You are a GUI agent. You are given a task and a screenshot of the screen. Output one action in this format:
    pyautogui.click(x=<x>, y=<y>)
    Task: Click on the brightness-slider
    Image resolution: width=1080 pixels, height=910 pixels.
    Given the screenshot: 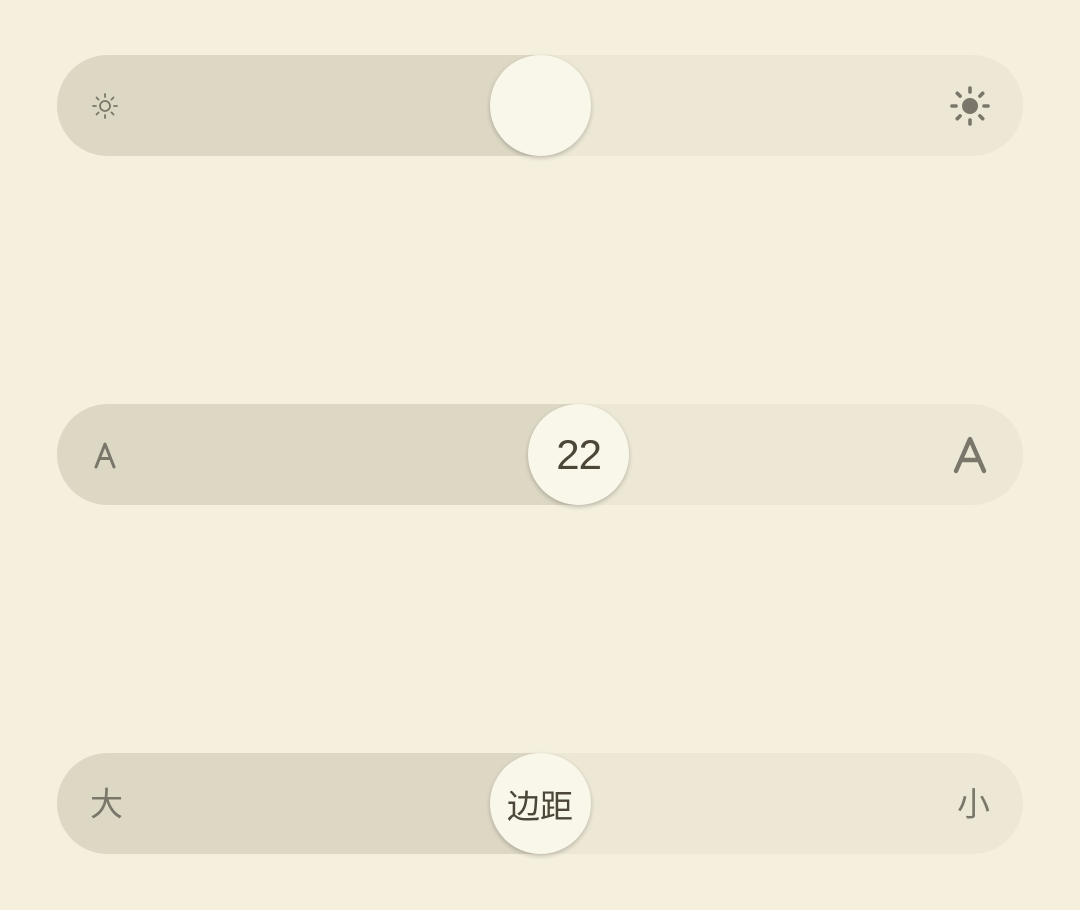 What is the action you would take?
    pyautogui.click(x=540, y=105)
    